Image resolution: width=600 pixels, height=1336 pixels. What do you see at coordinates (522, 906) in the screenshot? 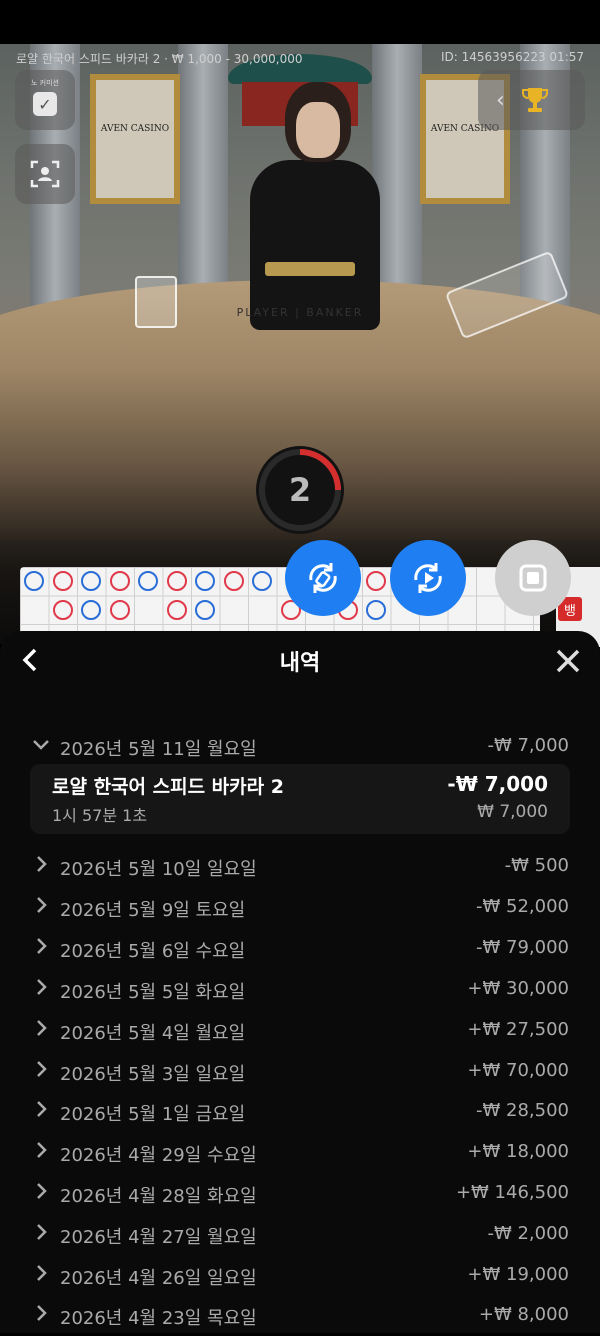
I see `day-amount: -₩ 52,000` at bounding box center [522, 906].